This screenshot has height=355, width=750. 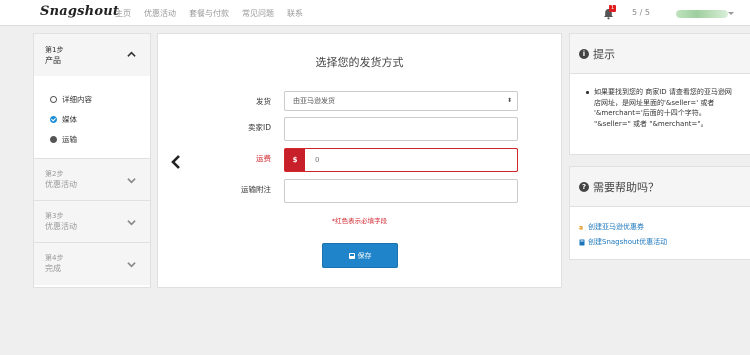 What do you see at coordinates (54, 216) in the screenshot?
I see `step-3-number: 第3步` at bounding box center [54, 216].